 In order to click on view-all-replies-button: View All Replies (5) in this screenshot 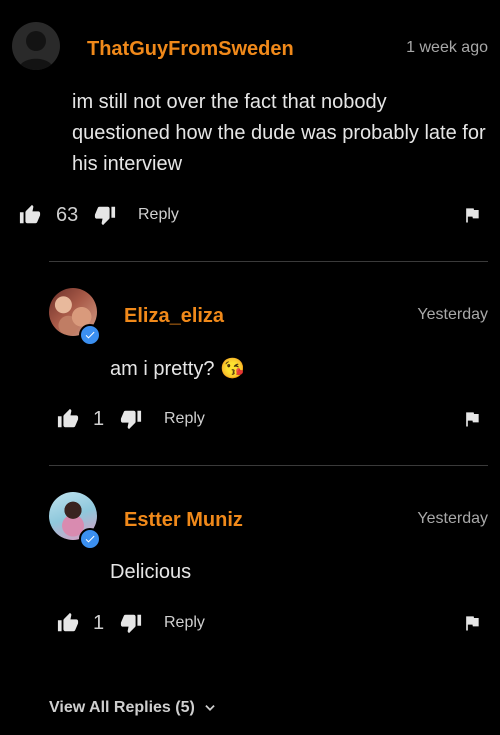, I will do `click(133, 708)`.